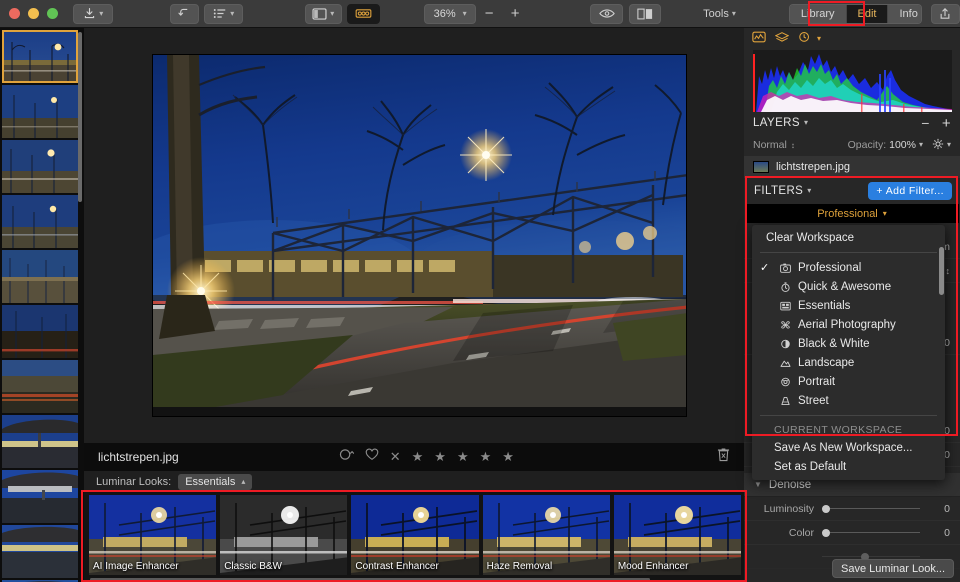 This screenshot has height=582, width=960. I want to click on undo-button, so click(184, 13).